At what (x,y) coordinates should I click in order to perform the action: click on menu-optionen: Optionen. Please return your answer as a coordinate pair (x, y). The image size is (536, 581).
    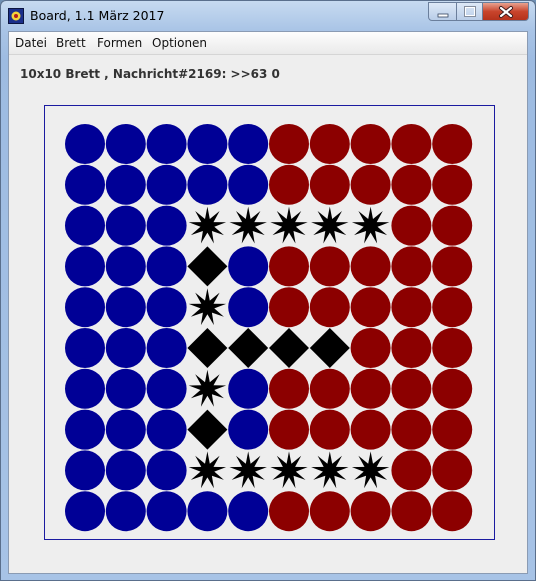
    Looking at the image, I should click on (179, 43).